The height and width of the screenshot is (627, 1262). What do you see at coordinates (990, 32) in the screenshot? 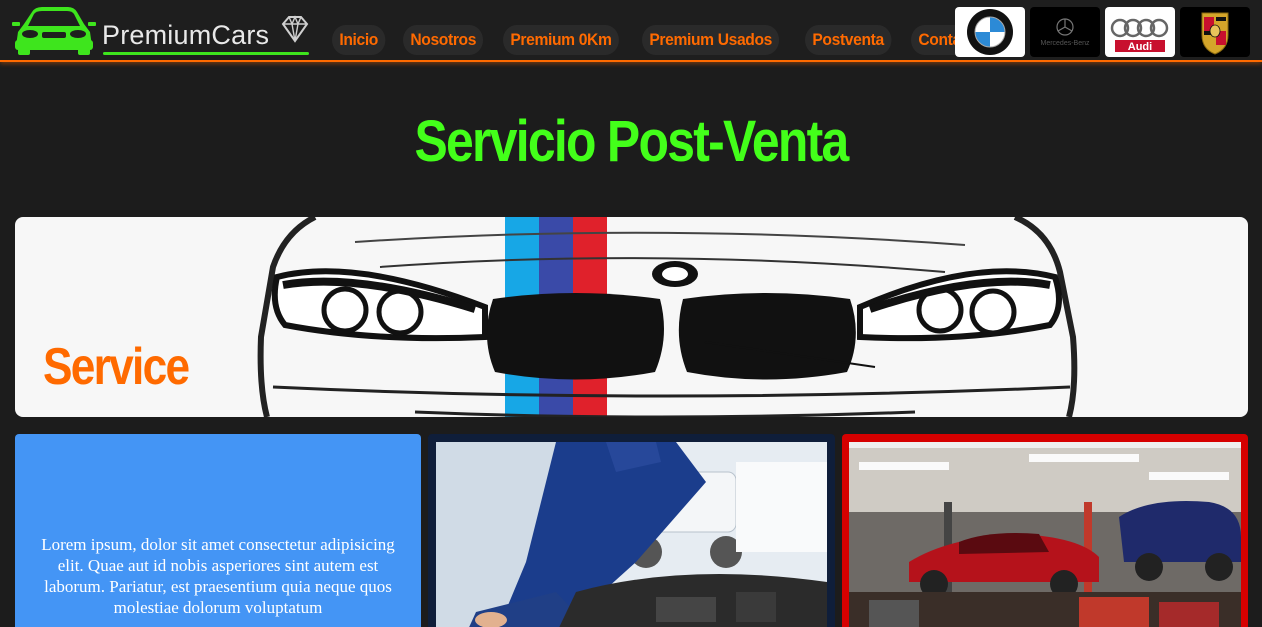
I see `bmw-logo` at bounding box center [990, 32].